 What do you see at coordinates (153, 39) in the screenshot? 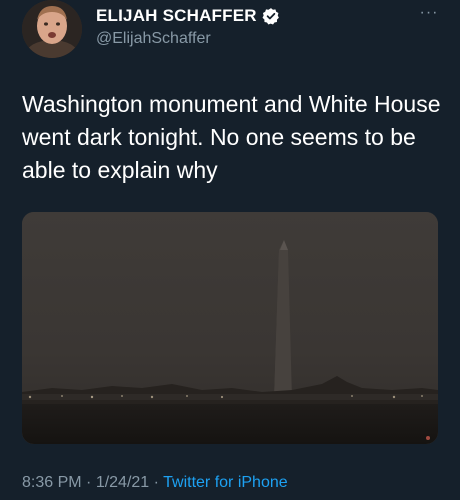
I see `user-handle: @ElijahSchaffer` at bounding box center [153, 39].